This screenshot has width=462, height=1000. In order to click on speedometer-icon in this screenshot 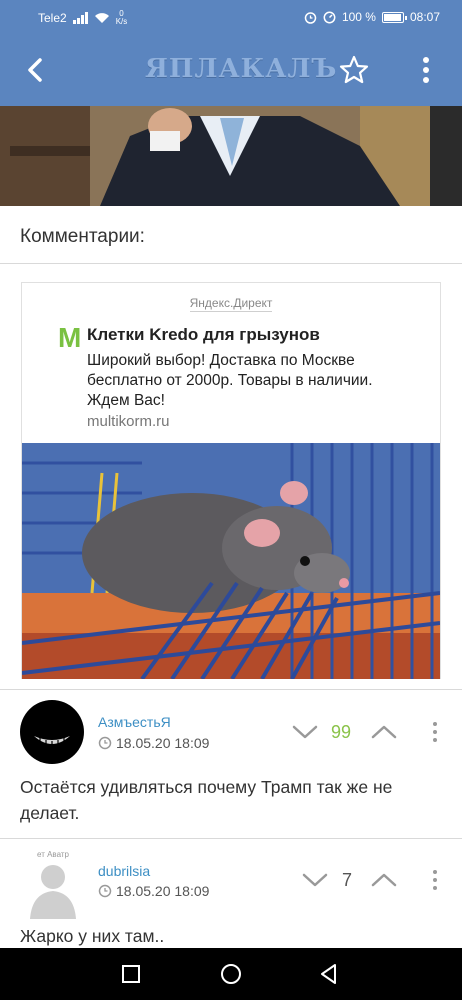, I will do `click(329, 17)`.